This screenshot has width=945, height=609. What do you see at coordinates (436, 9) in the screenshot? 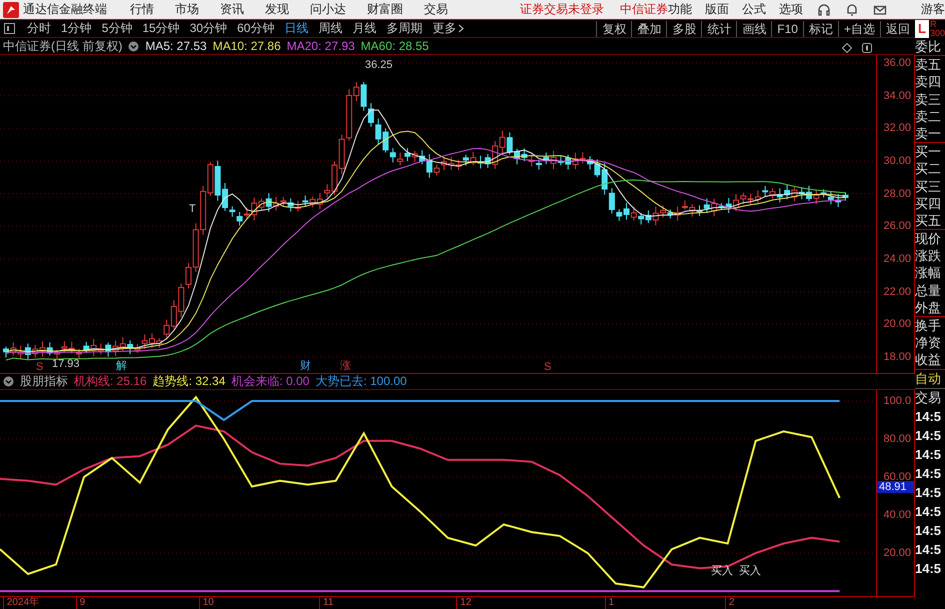
I see `menu-item: 交易` at bounding box center [436, 9].